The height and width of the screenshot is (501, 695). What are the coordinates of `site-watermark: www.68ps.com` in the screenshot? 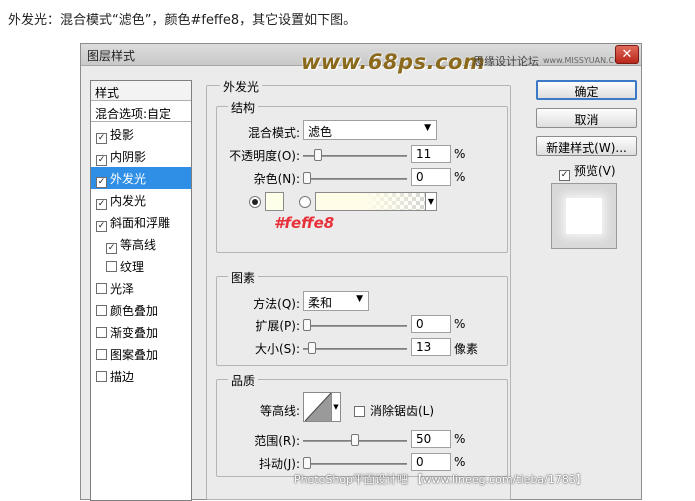 It's located at (393, 62).